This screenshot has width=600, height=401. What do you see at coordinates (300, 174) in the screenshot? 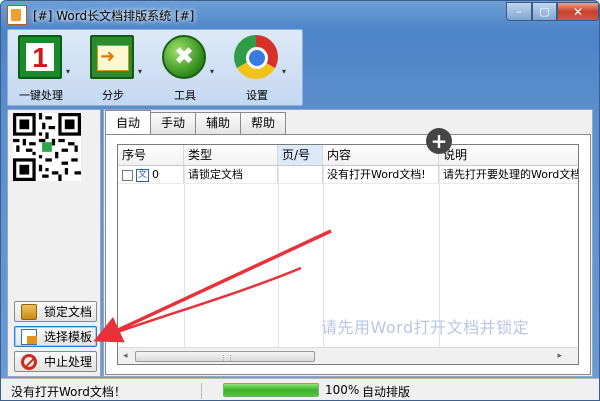
I see `cell-page` at bounding box center [300, 174].